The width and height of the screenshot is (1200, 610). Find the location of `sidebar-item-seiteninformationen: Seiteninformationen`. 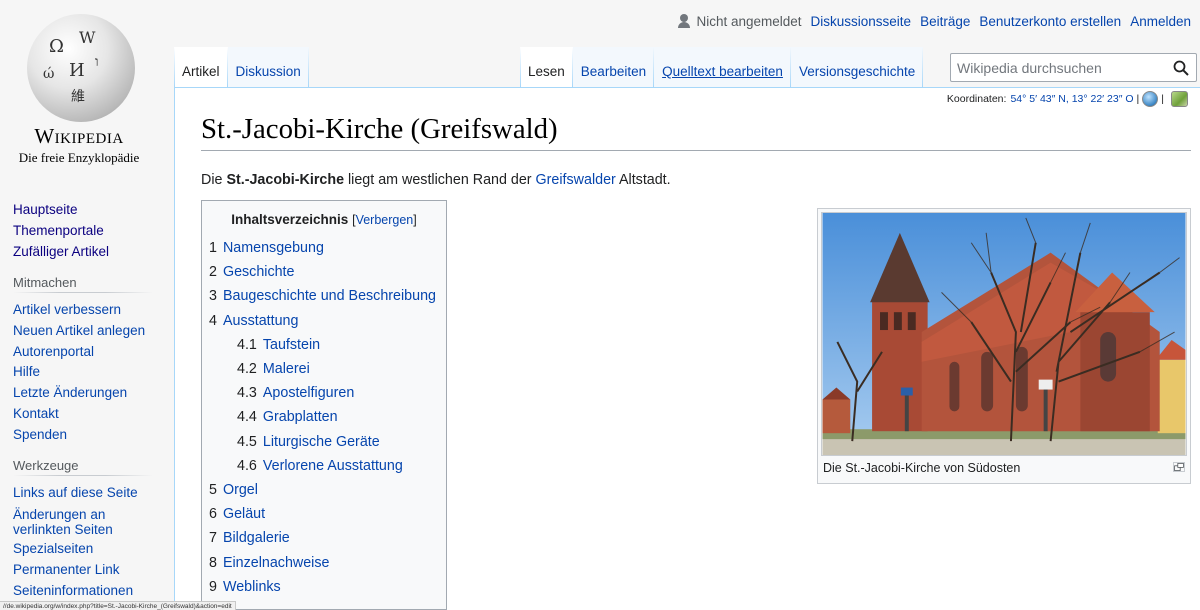

sidebar-item-seiteninformationen: Seiteninformationen is located at coordinates (73, 590).